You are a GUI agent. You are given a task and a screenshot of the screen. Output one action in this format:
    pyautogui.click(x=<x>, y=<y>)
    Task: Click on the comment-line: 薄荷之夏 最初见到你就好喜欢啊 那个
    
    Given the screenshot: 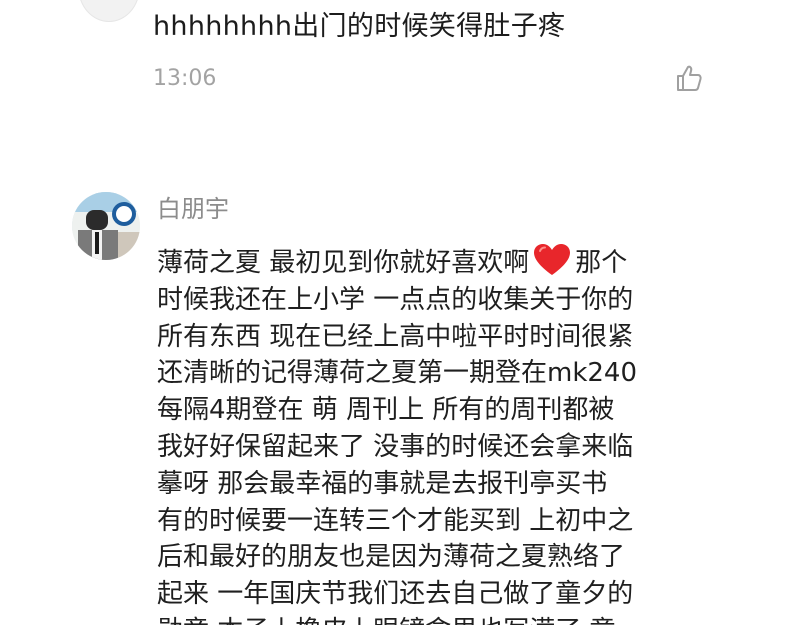 What is the action you would take?
    pyautogui.click(x=442, y=262)
    